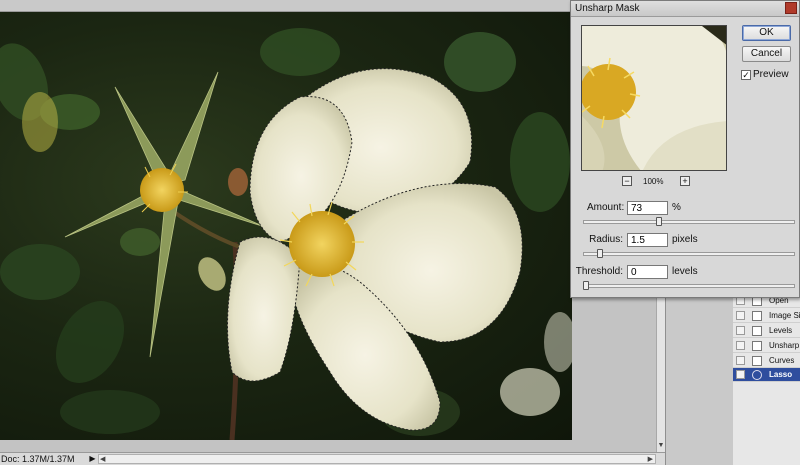 Image resolution: width=800 pixels, height=465 pixels. I want to click on preview-checkbox-label: Preview, so click(771, 74).